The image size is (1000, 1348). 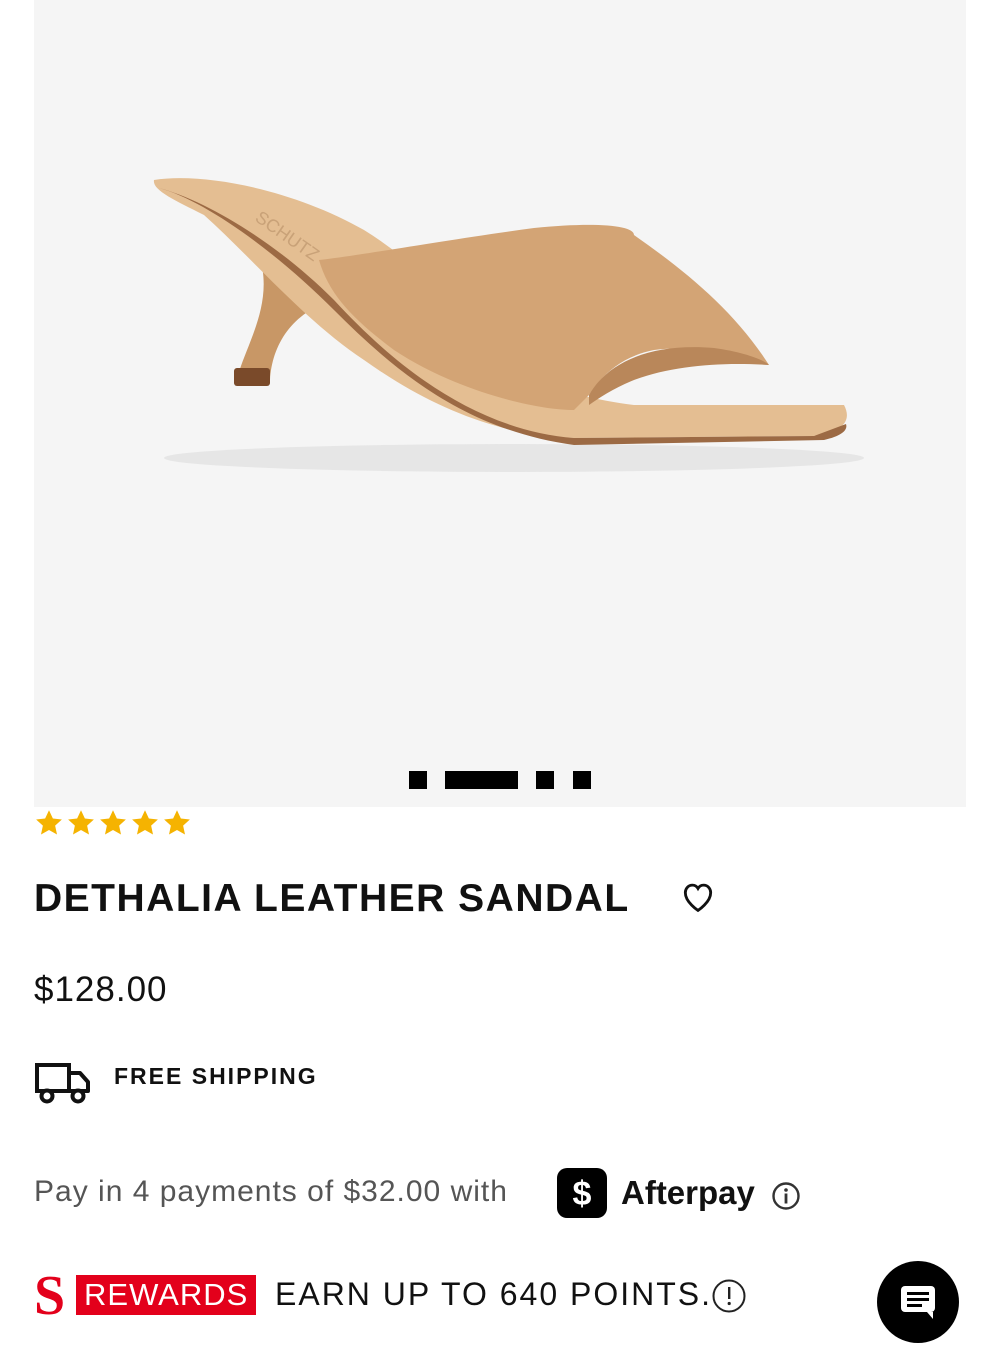 What do you see at coordinates (166, 1295) in the screenshot?
I see `rewards-badge: REWARDS` at bounding box center [166, 1295].